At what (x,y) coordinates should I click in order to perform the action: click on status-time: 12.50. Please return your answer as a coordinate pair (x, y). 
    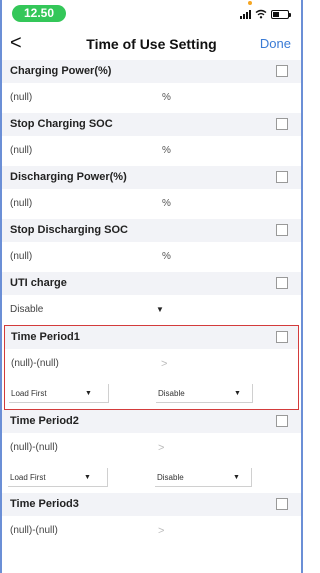
    Looking at the image, I should click on (39, 13).